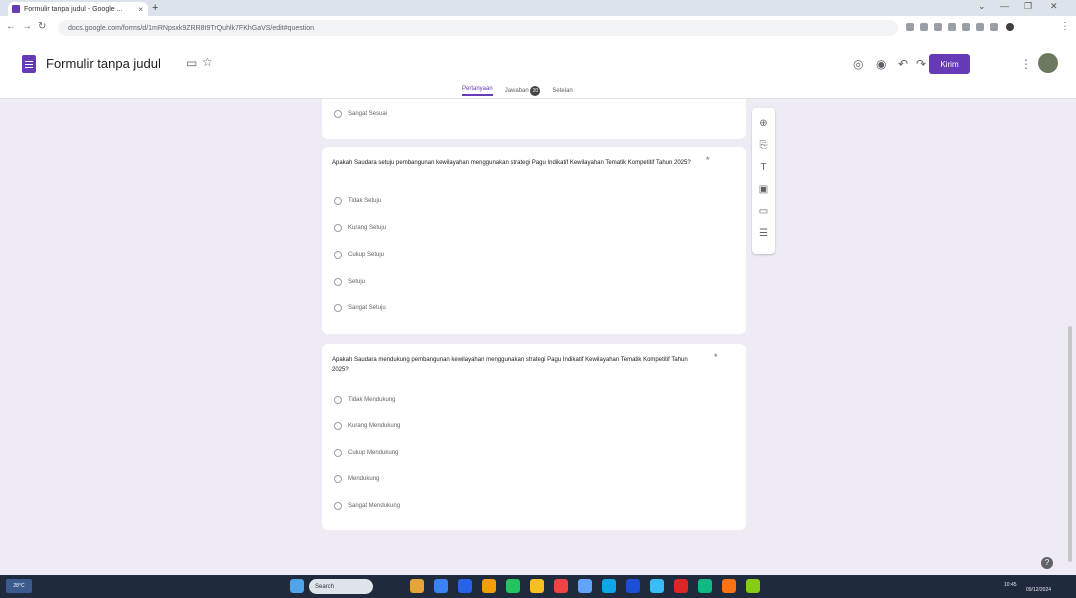 The width and height of the screenshot is (1076, 598). I want to click on add-section-icon: ☰, so click(763, 233).